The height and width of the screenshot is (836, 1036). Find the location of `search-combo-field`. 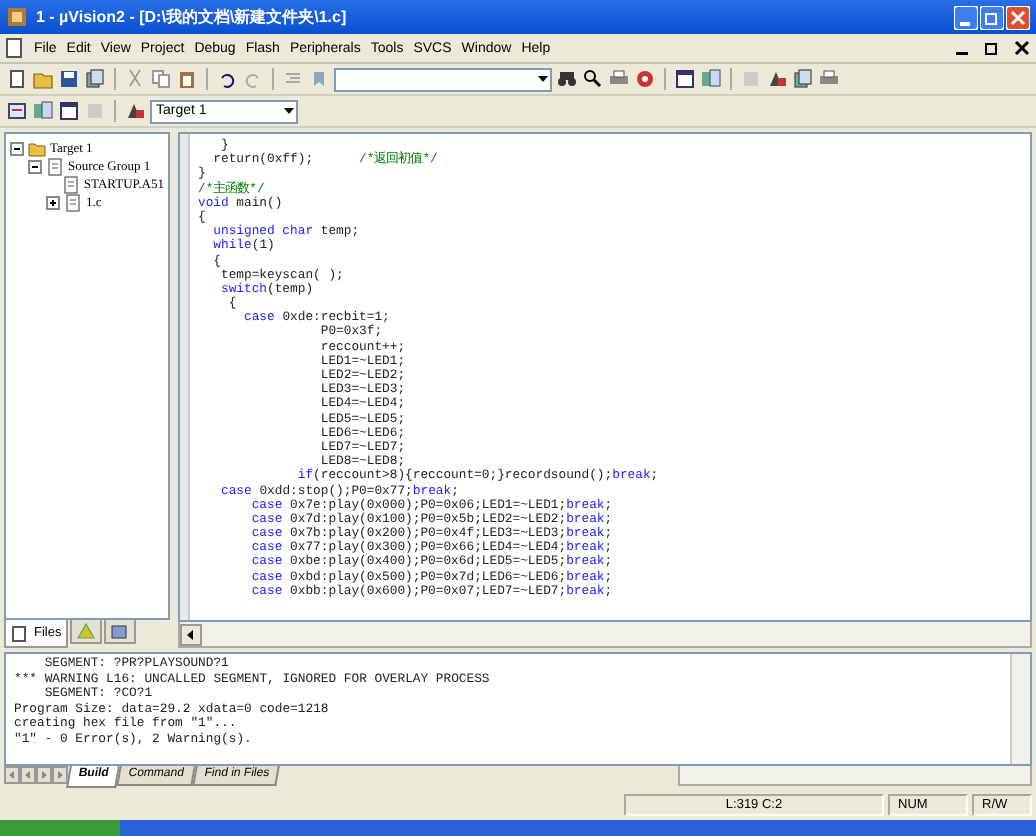

search-combo-field is located at coordinates (443, 79).